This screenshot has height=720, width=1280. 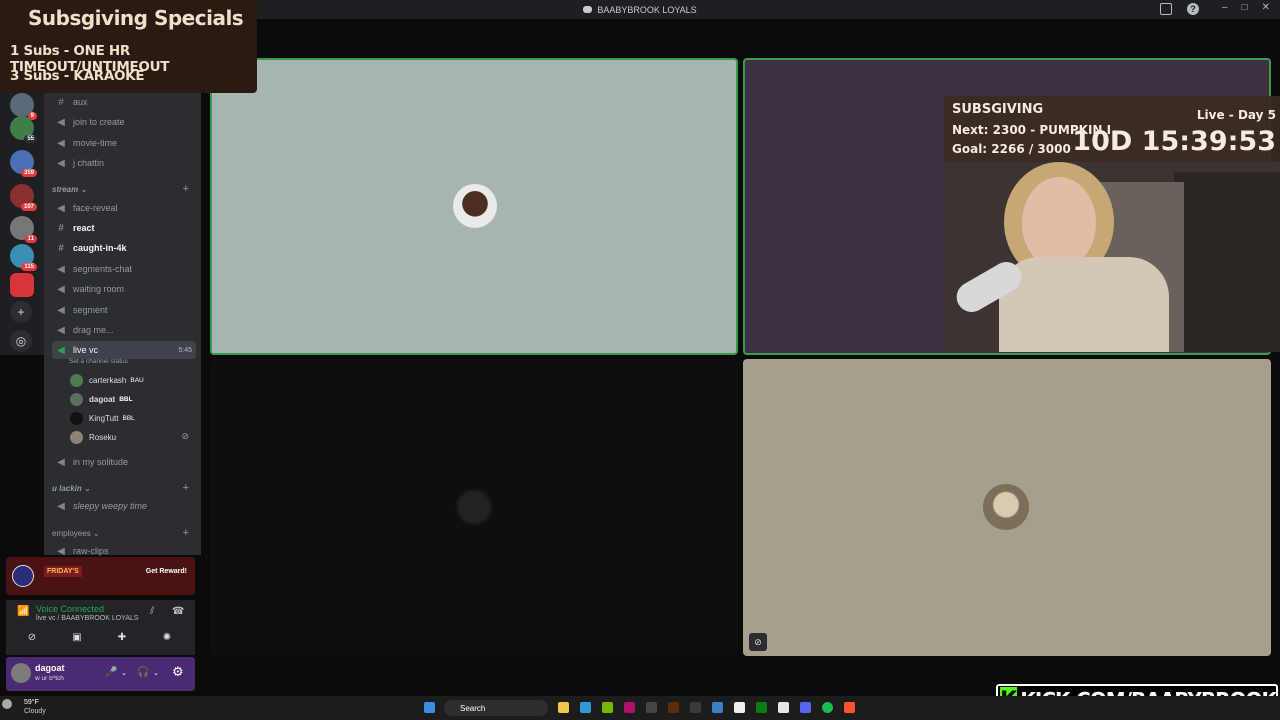 What do you see at coordinates (28, 173) in the screenshot?
I see `unread-badge: 359` at bounding box center [28, 173].